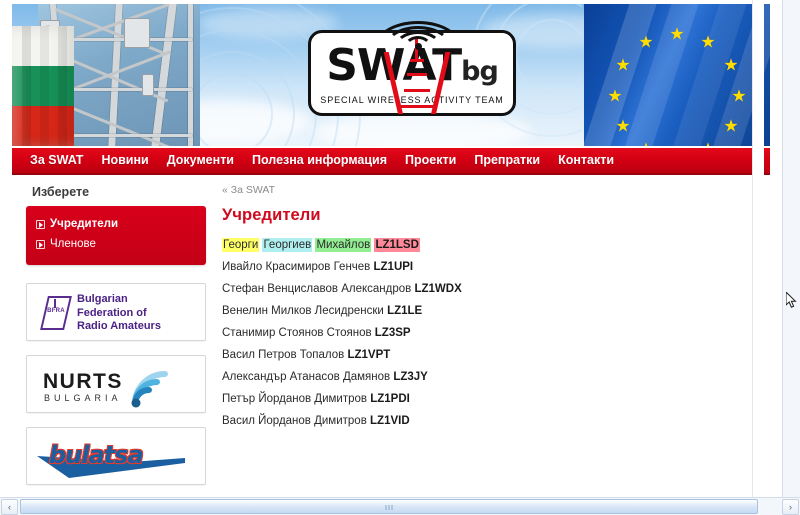  Describe the element at coordinates (389, 506) in the screenshot. I see `horizontal-scroll-thumb` at that location.